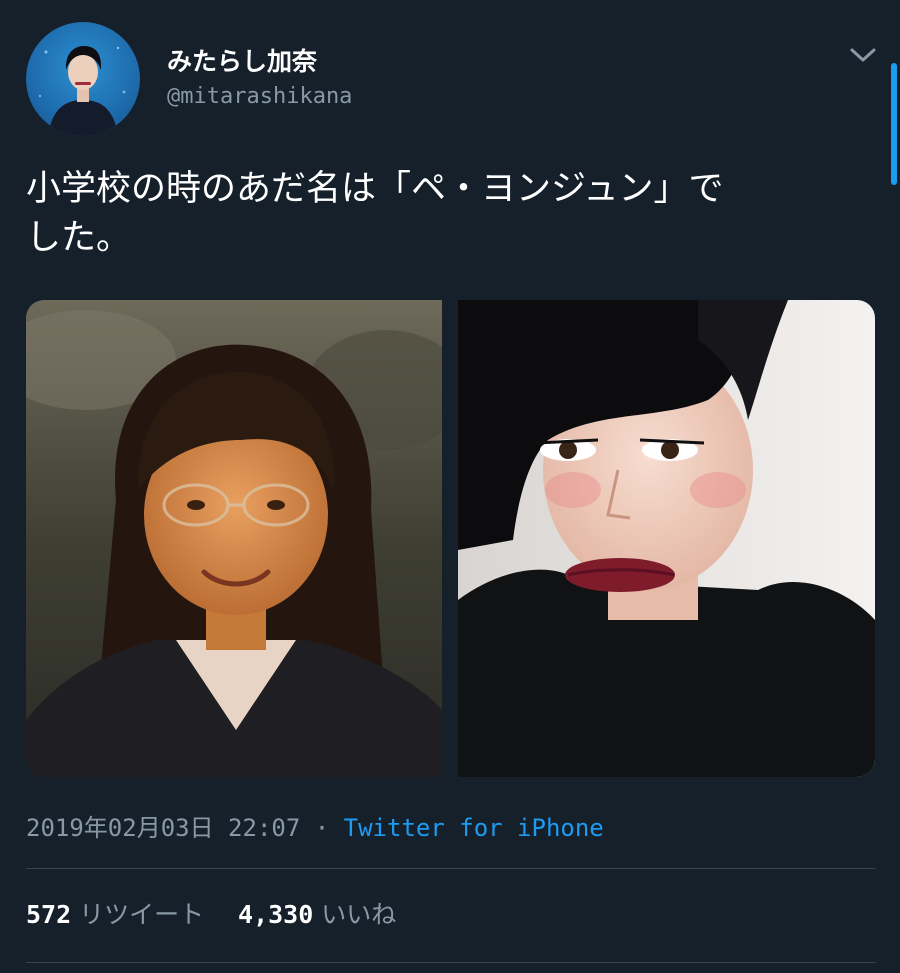  Describe the element at coordinates (83, 79) in the screenshot. I see `author-avatar` at that location.